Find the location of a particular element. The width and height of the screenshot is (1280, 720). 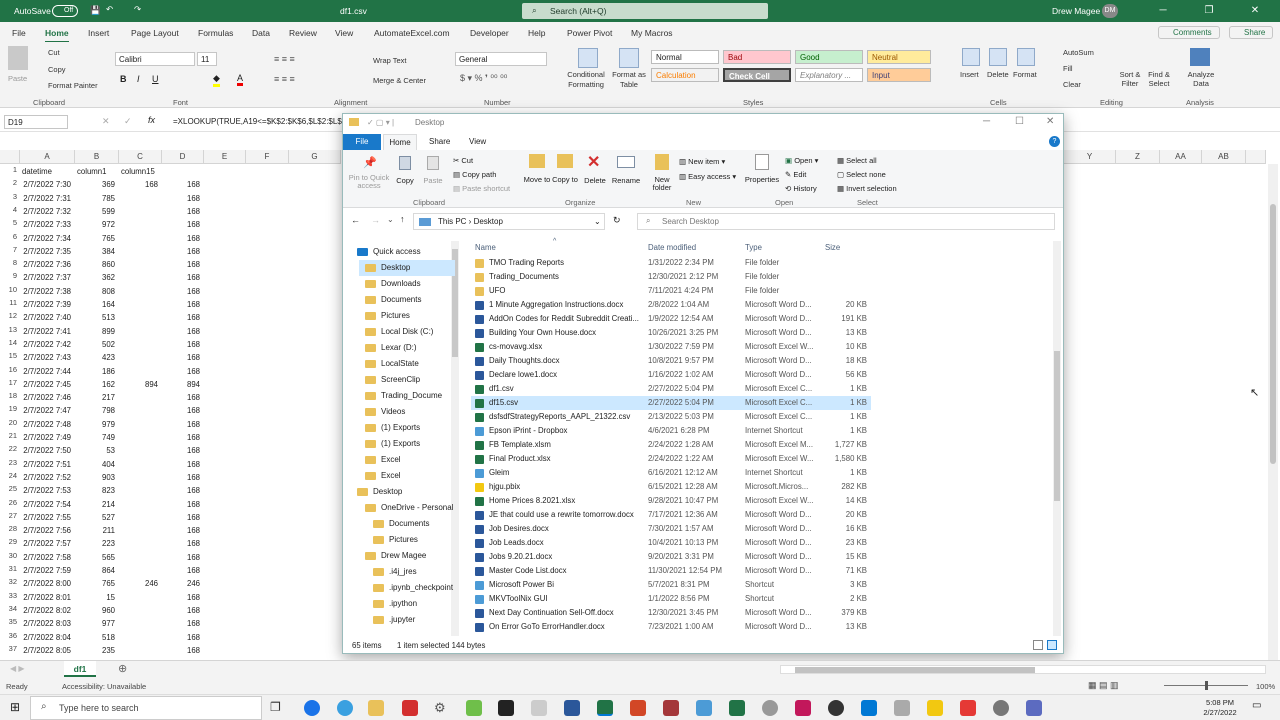

new-folder-icon is located at coordinates (662, 162).